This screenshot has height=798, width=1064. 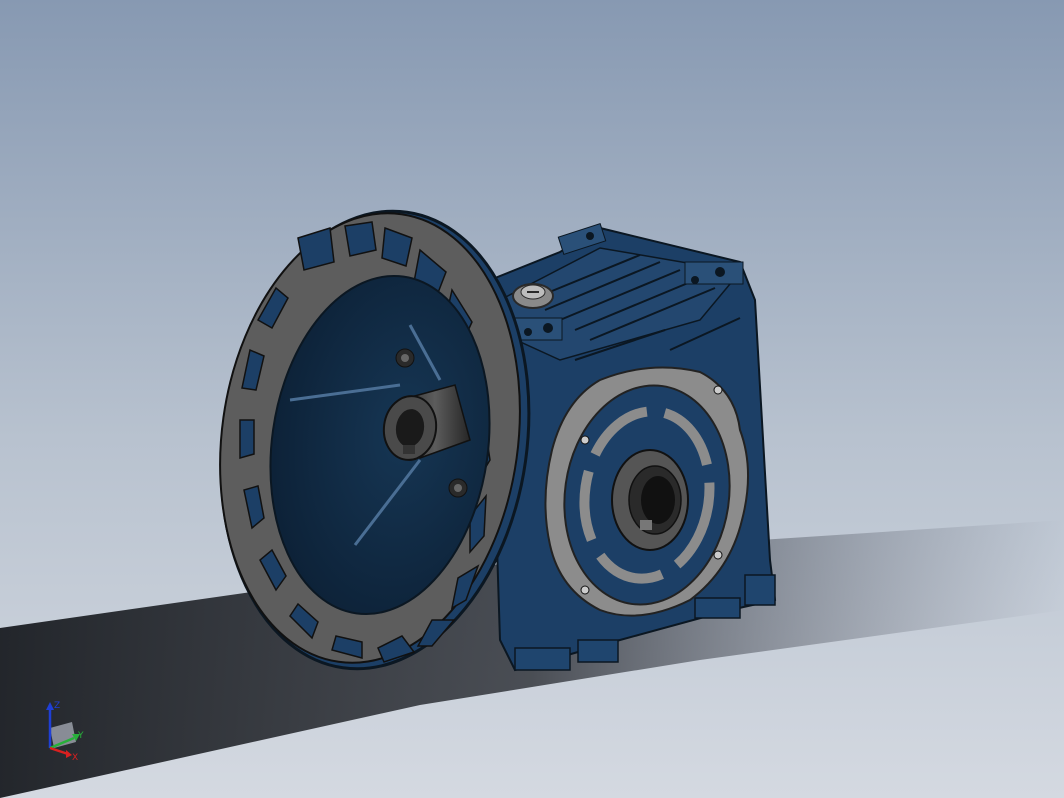 What do you see at coordinates (80, 736) in the screenshot?
I see `y-label: Y` at bounding box center [80, 736].